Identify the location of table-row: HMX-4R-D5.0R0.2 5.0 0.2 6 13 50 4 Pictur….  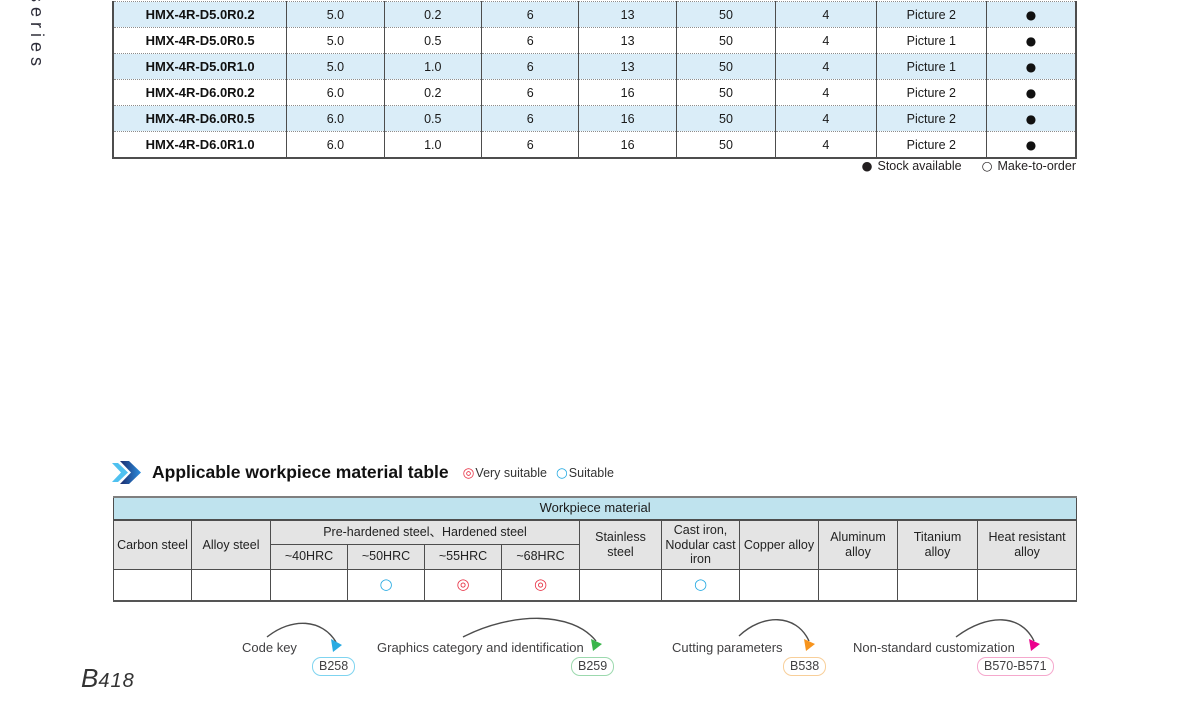
(594, 14).